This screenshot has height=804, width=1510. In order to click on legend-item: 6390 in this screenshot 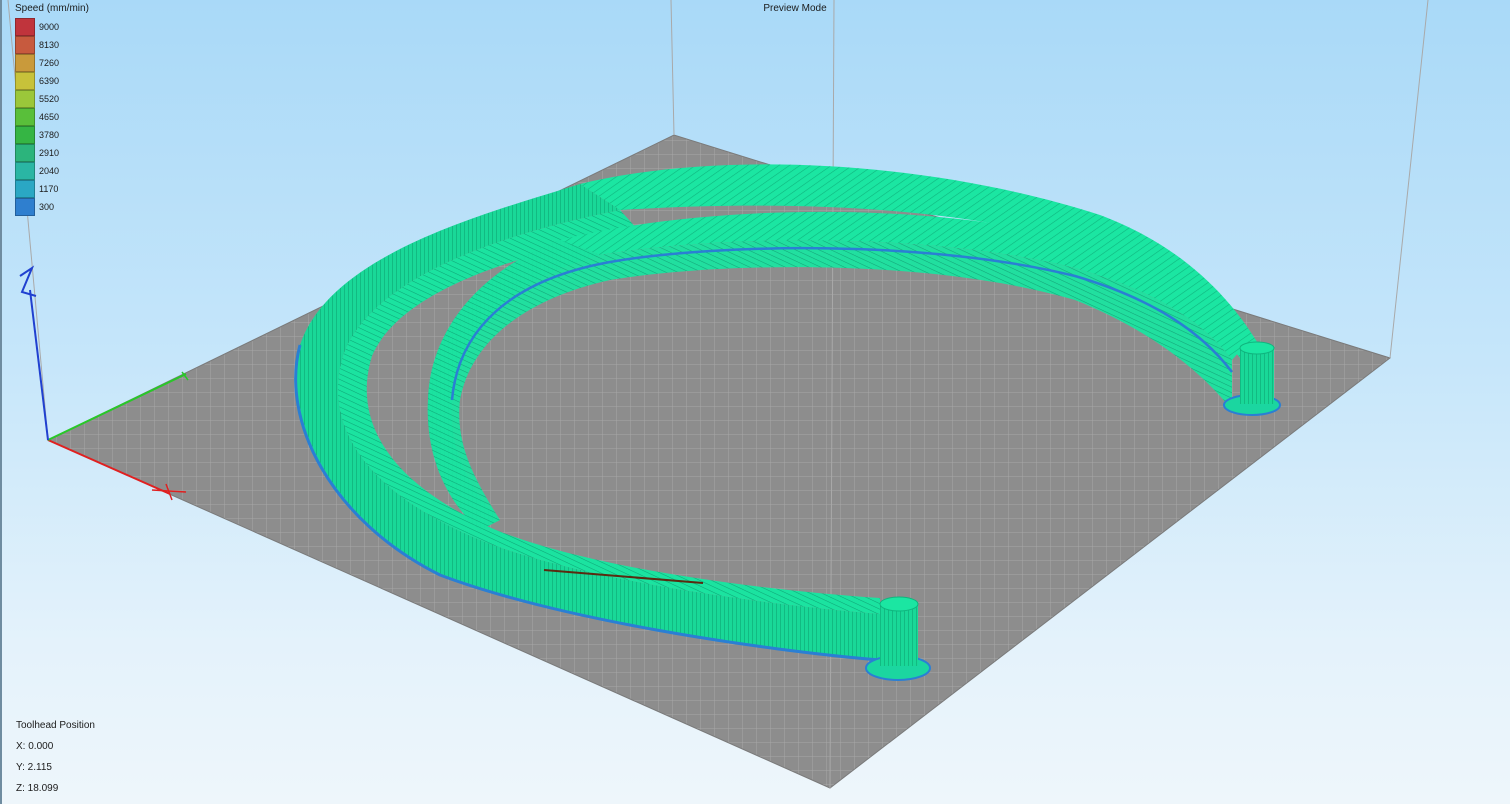, I will do `click(52, 81)`.